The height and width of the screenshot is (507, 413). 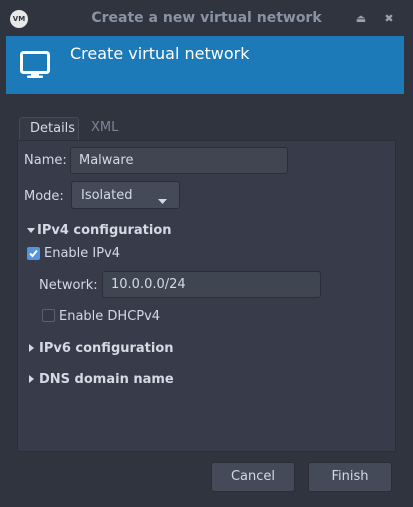 What do you see at coordinates (49, 129) in the screenshot?
I see `tab-details: Details` at bounding box center [49, 129].